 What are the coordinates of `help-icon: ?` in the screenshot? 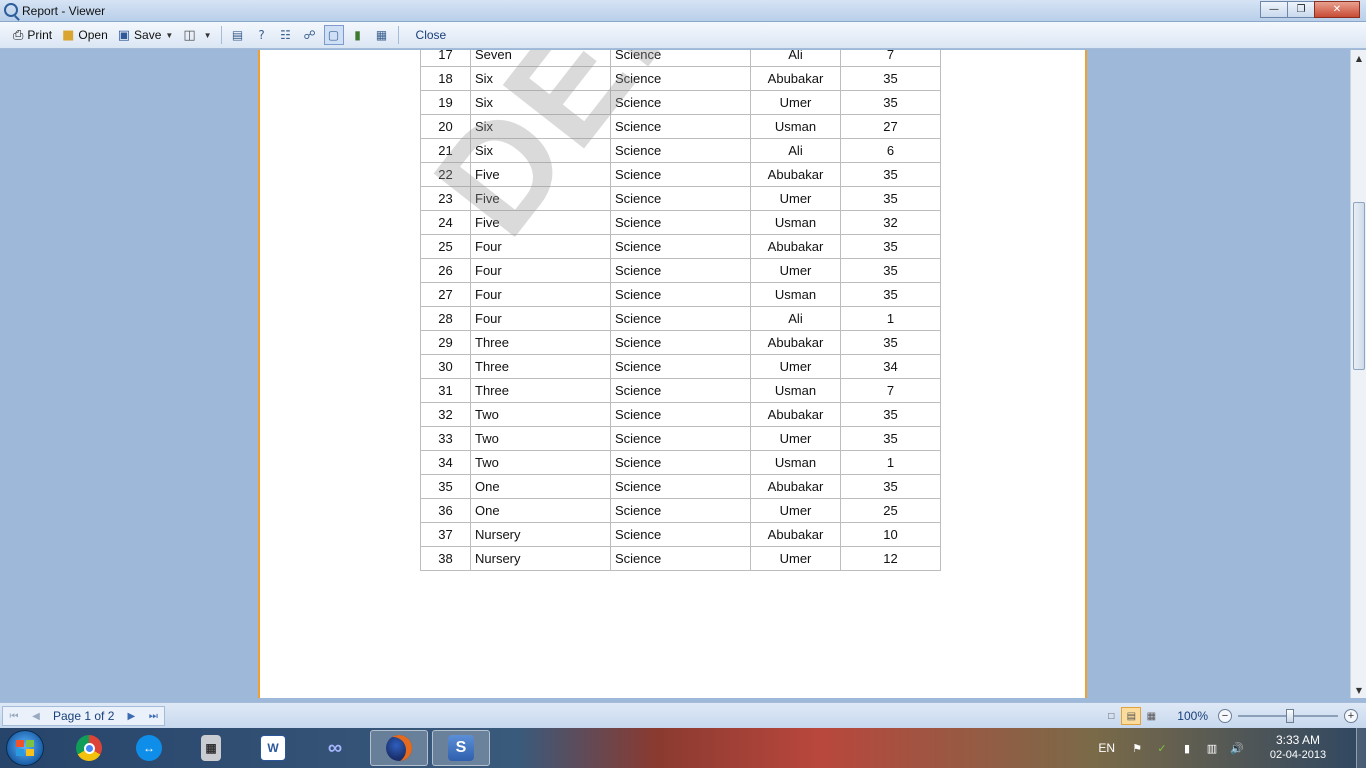 It's located at (262, 35).